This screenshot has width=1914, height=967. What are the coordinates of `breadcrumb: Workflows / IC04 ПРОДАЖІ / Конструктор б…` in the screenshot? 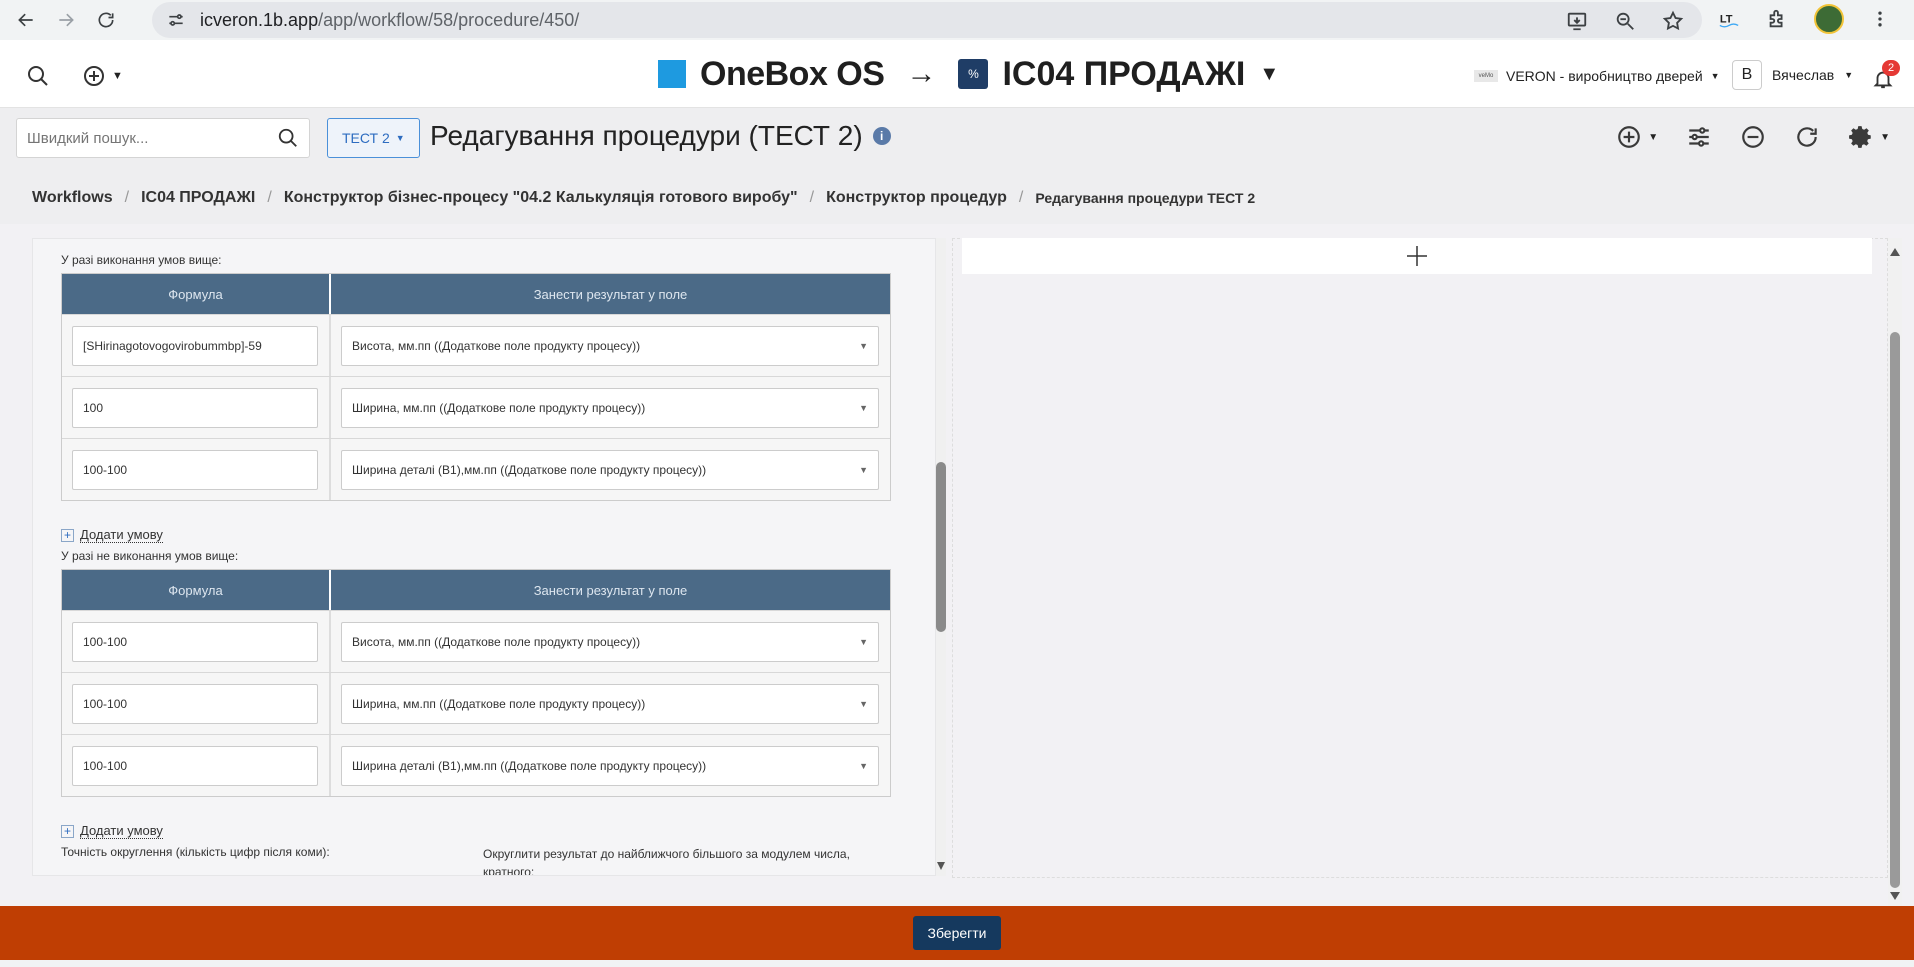 It's located at (957, 198).